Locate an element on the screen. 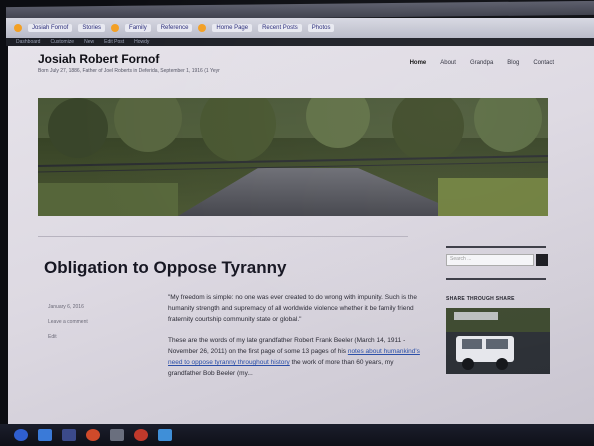 The height and width of the screenshot is (446, 594). post-date: January 6, 2016 is located at coordinates (83, 307).